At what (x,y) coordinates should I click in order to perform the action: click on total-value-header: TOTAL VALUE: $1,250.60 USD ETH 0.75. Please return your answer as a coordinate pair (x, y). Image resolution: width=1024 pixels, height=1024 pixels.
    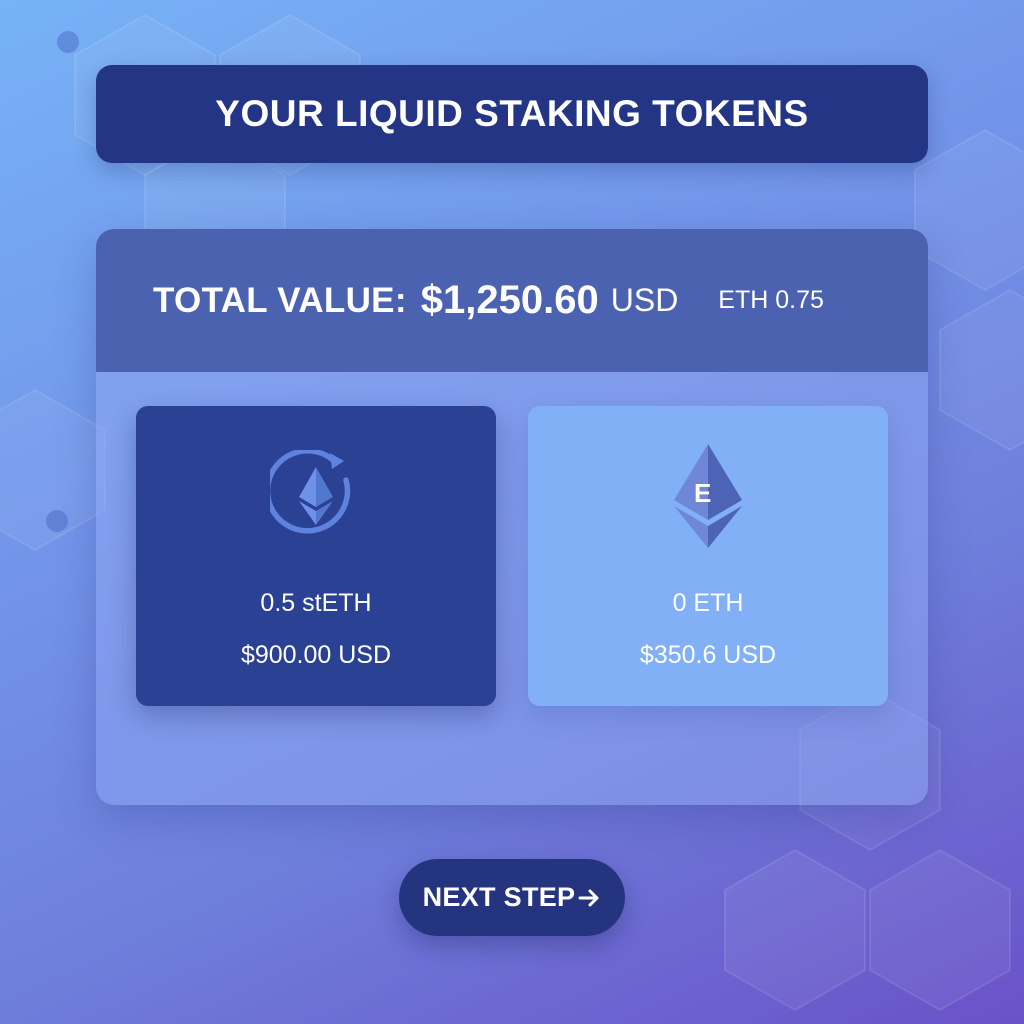
    Looking at the image, I should click on (512, 300).